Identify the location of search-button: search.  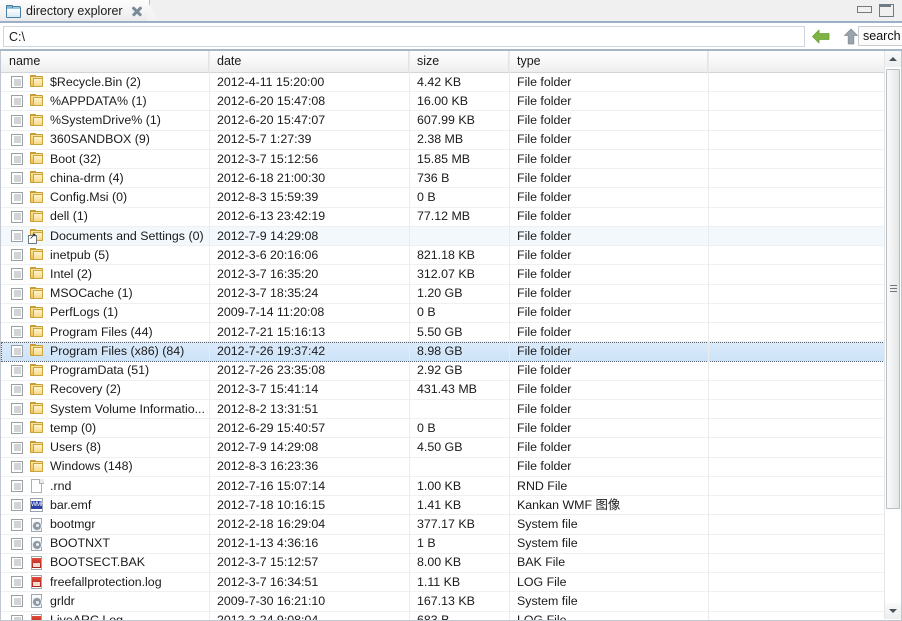
(880, 36).